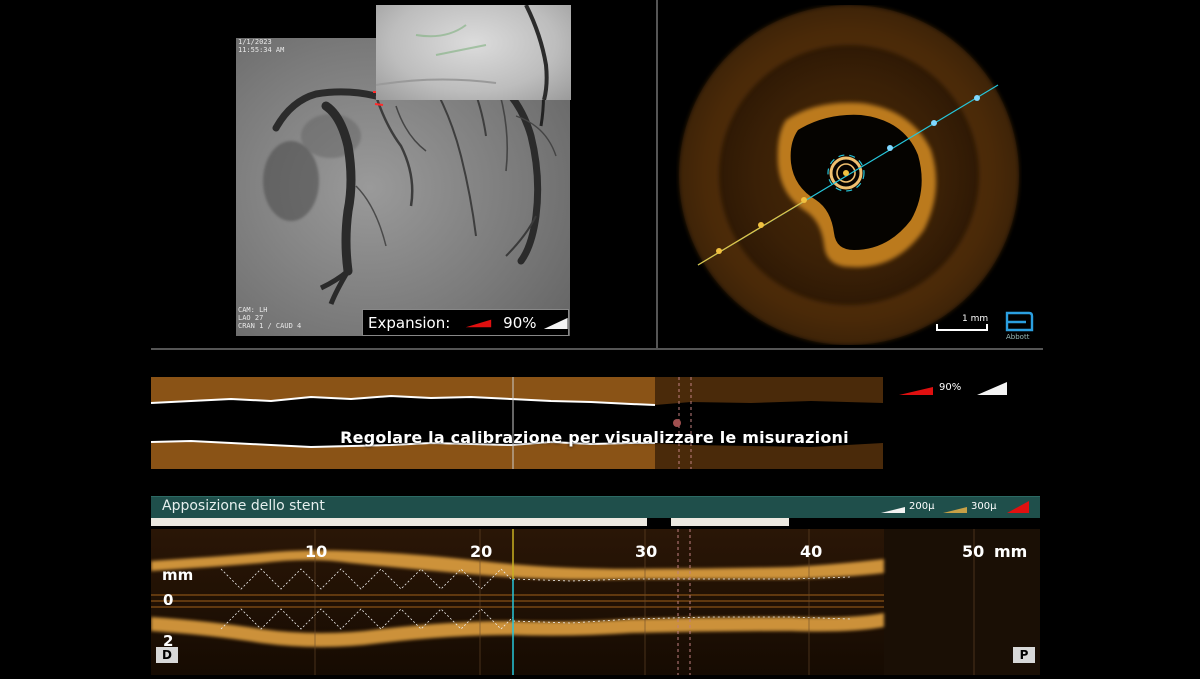 This screenshot has height=679, width=1200. I want to click on apposition-200-label: 200µ, so click(922, 506).